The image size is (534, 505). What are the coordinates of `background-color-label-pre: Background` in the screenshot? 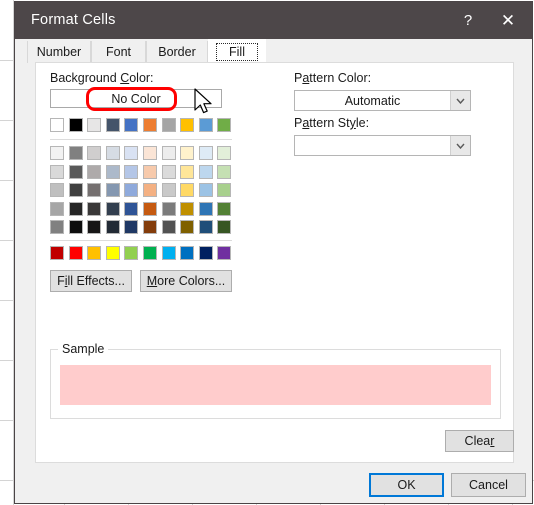 It's located at (85, 78).